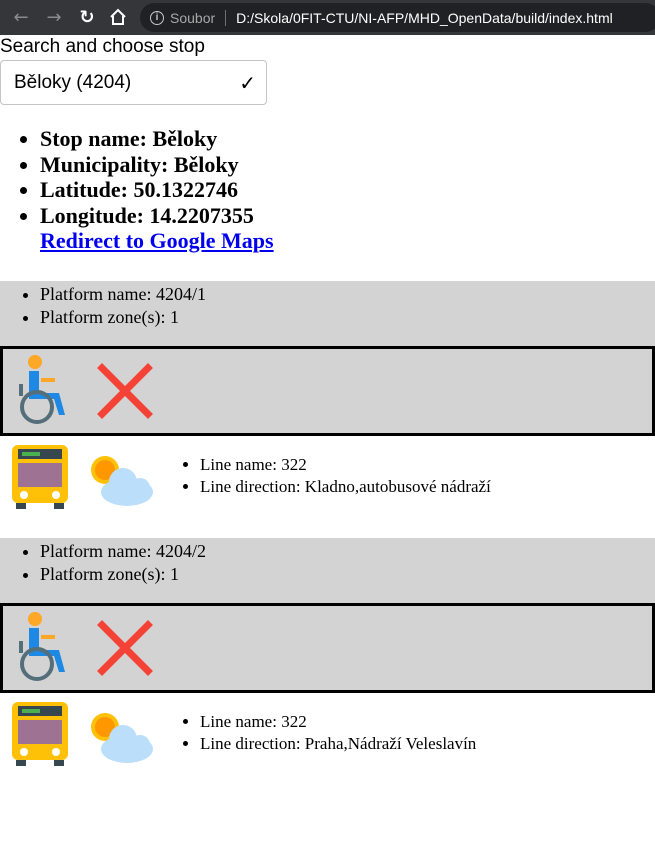 This screenshot has width=655, height=848. Describe the element at coordinates (338, 744) in the screenshot. I see `line-direction: Line direction: Praha,Nádraží Veleslavín` at that location.